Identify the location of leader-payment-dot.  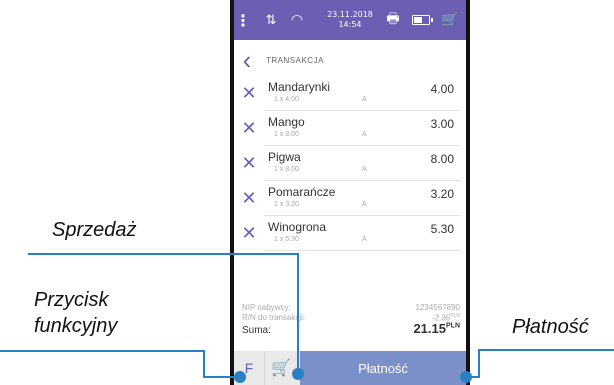
(466, 377).